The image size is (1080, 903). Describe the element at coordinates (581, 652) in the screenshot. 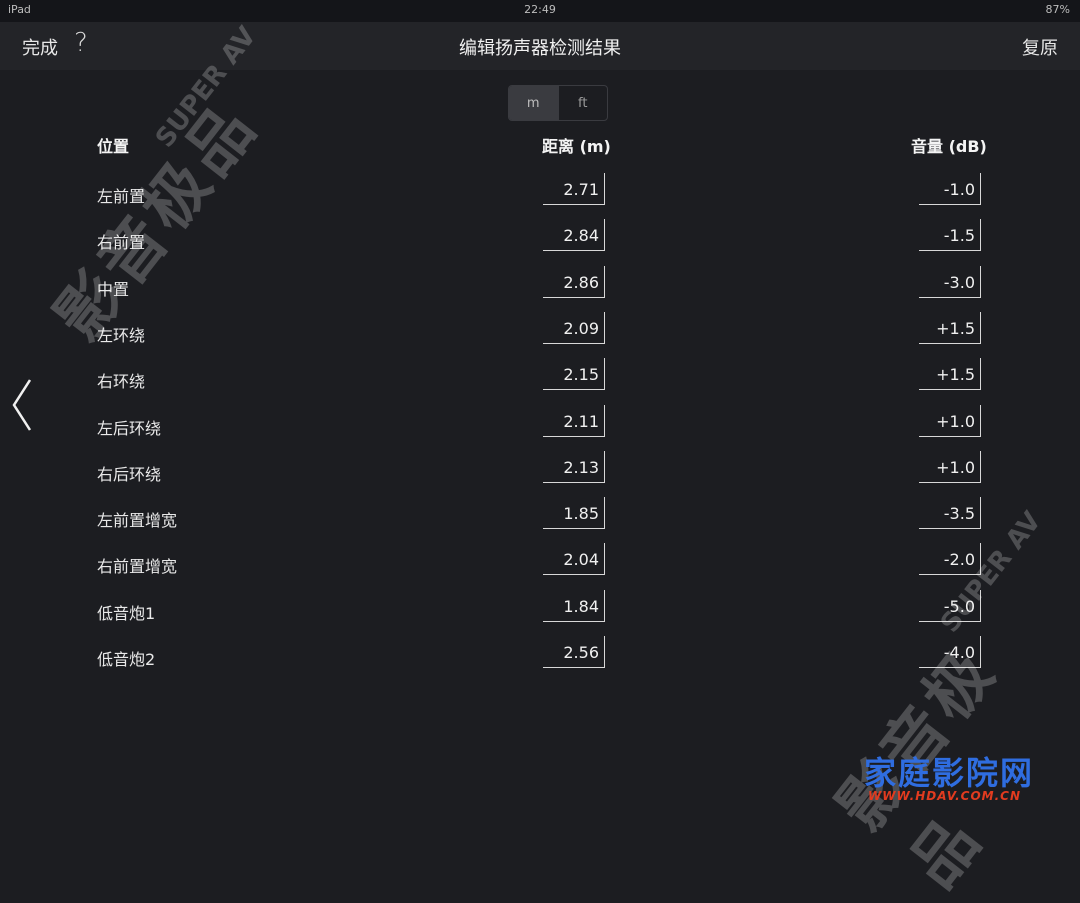

I see `distance-value: 2.56` at that location.